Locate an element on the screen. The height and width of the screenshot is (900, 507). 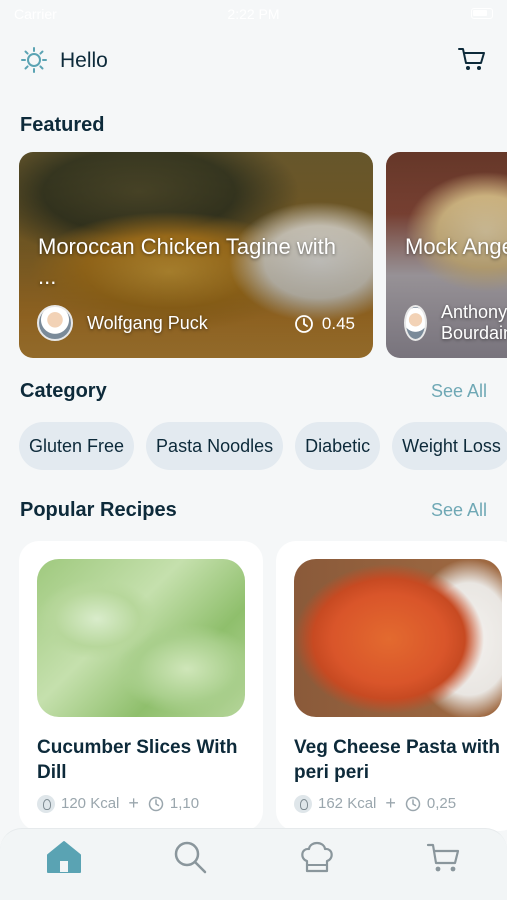
popular-title: Popular Recipes is located at coordinates (98, 510).